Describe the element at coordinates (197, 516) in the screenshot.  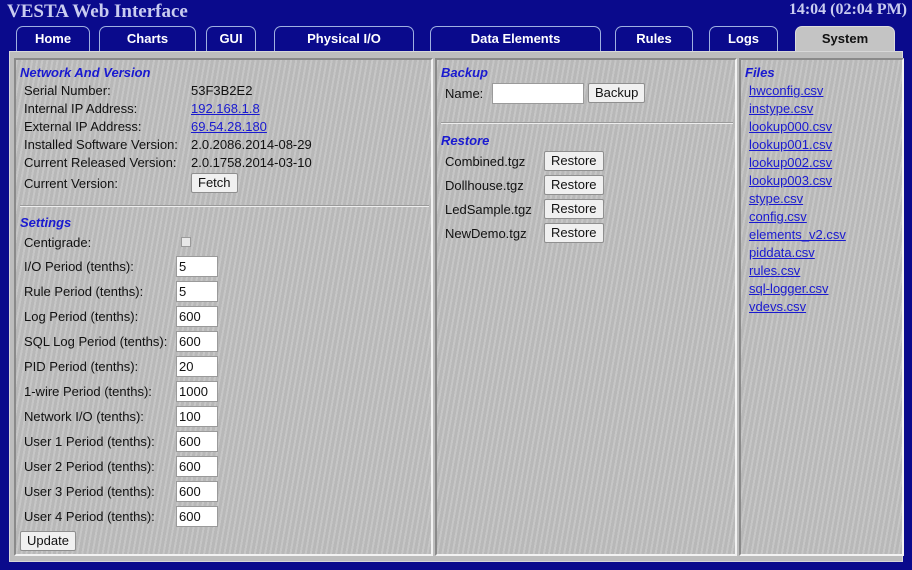
I see `user4-period-input` at that location.